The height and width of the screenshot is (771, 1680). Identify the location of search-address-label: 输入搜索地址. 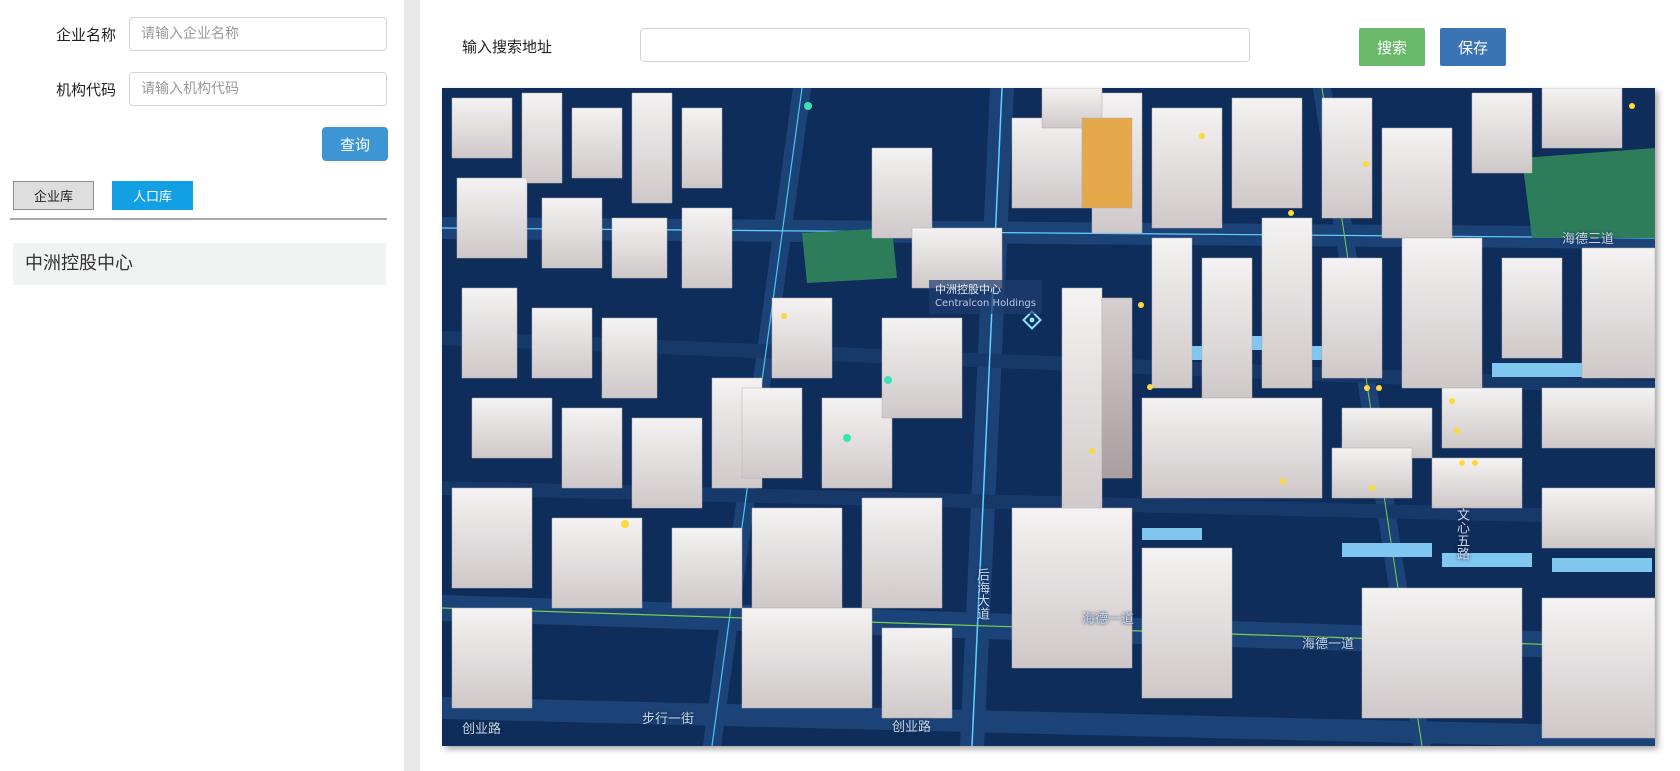
(507, 47).